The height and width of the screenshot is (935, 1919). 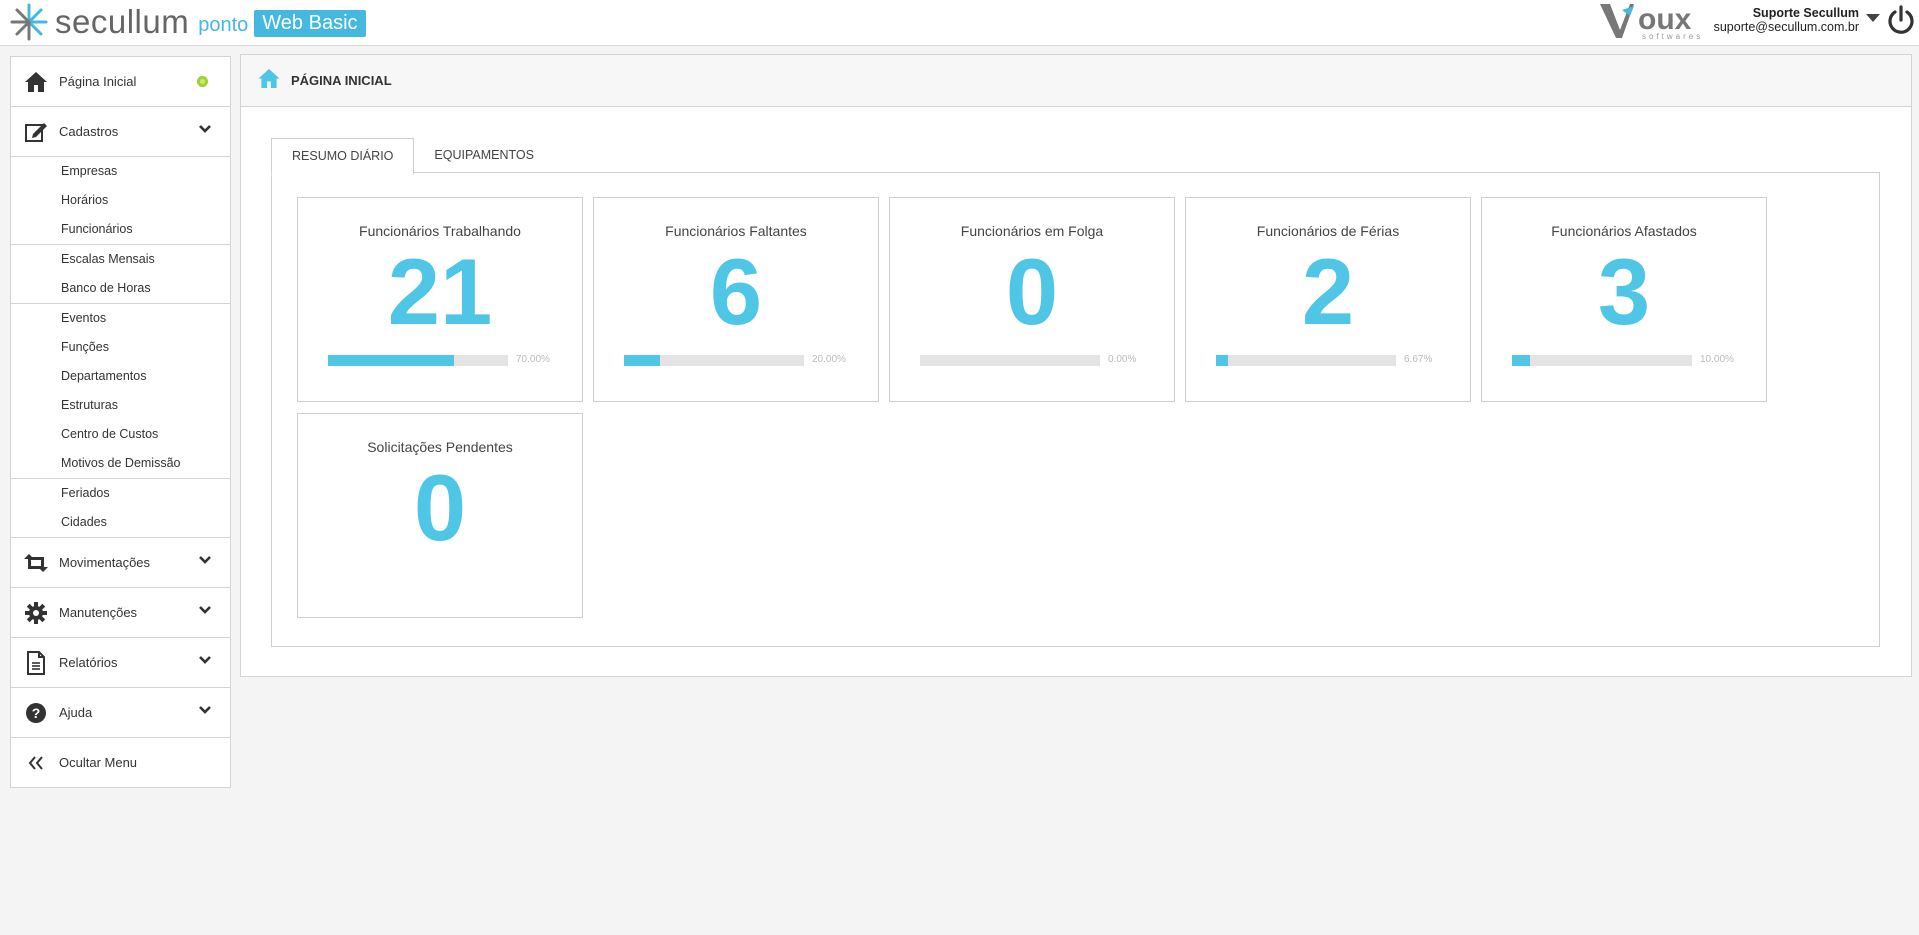 I want to click on card-title: Solicitações Pendentes, so click(x=440, y=447).